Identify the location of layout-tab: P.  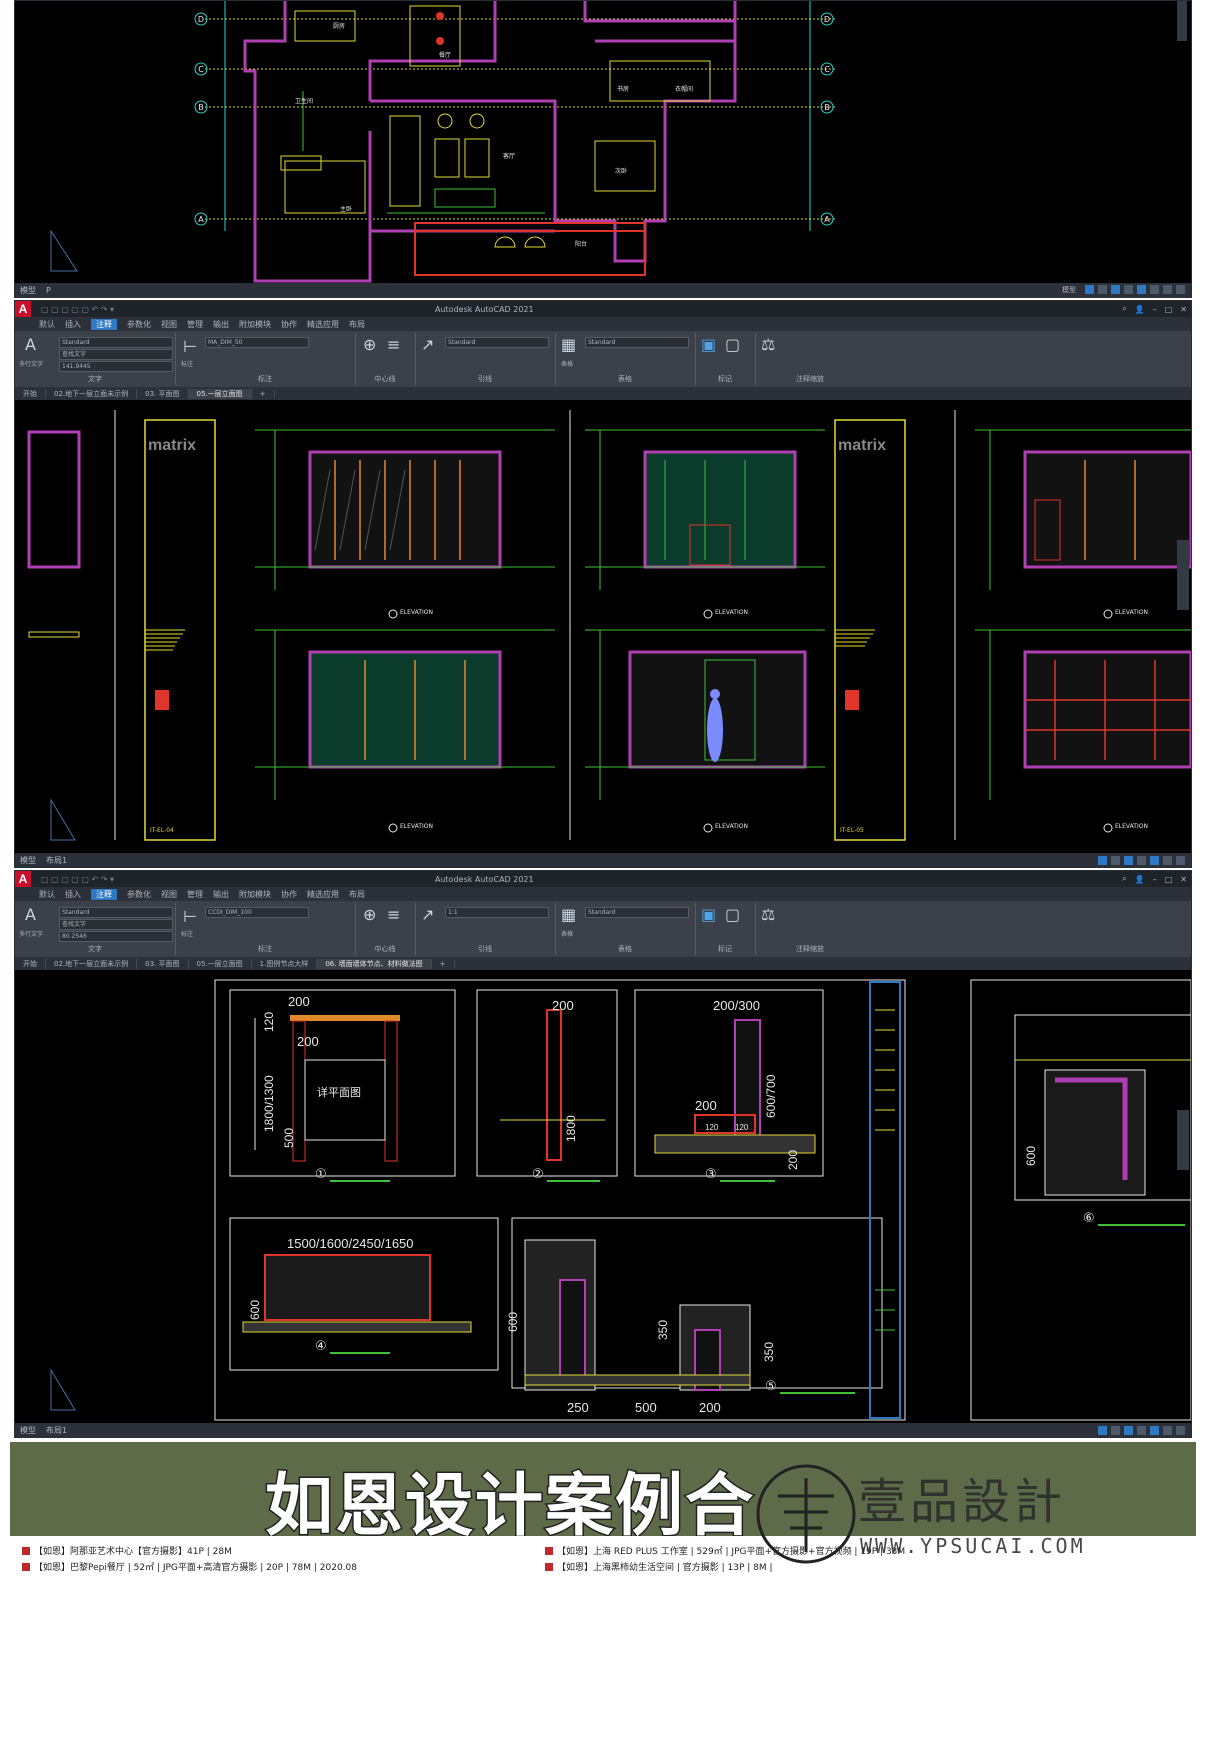
(48, 290).